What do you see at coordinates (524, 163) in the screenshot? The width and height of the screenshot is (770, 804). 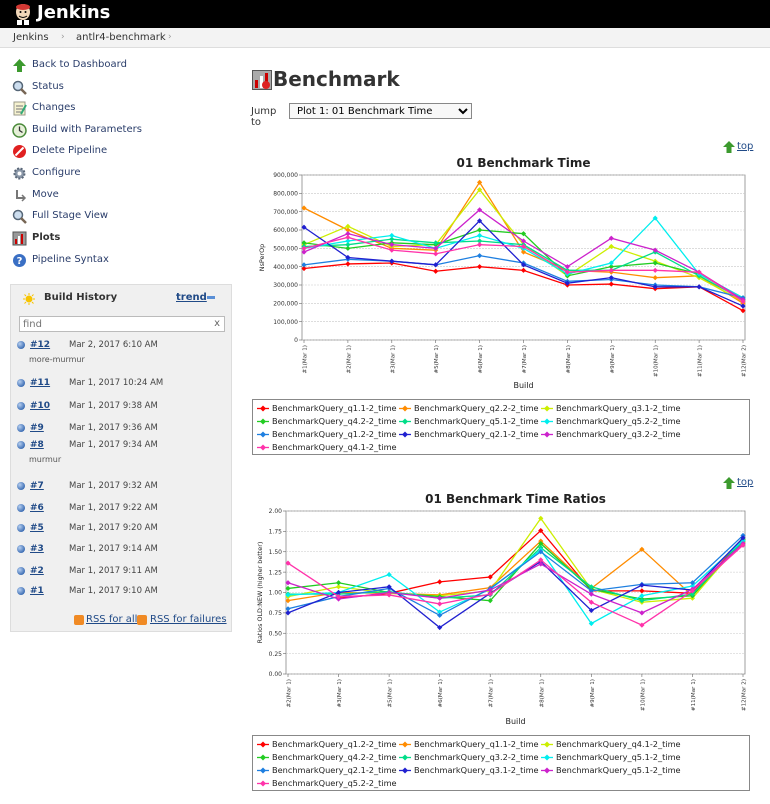 I see `chart-title: 01 Benchmark Time` at bounding box center [524, 163].